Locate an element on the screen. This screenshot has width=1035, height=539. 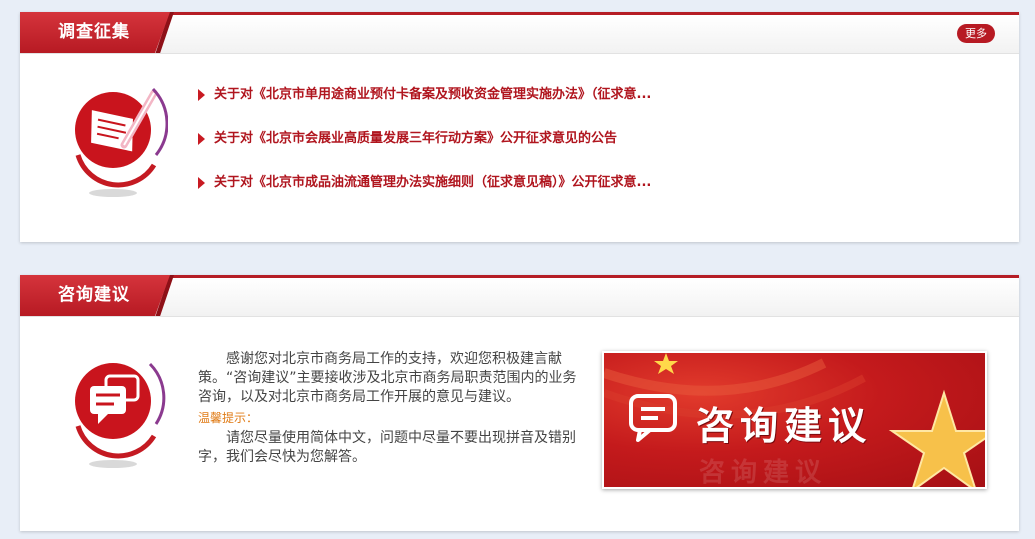
consult-header: 咨询建议 is located at coordinates (519, 296).